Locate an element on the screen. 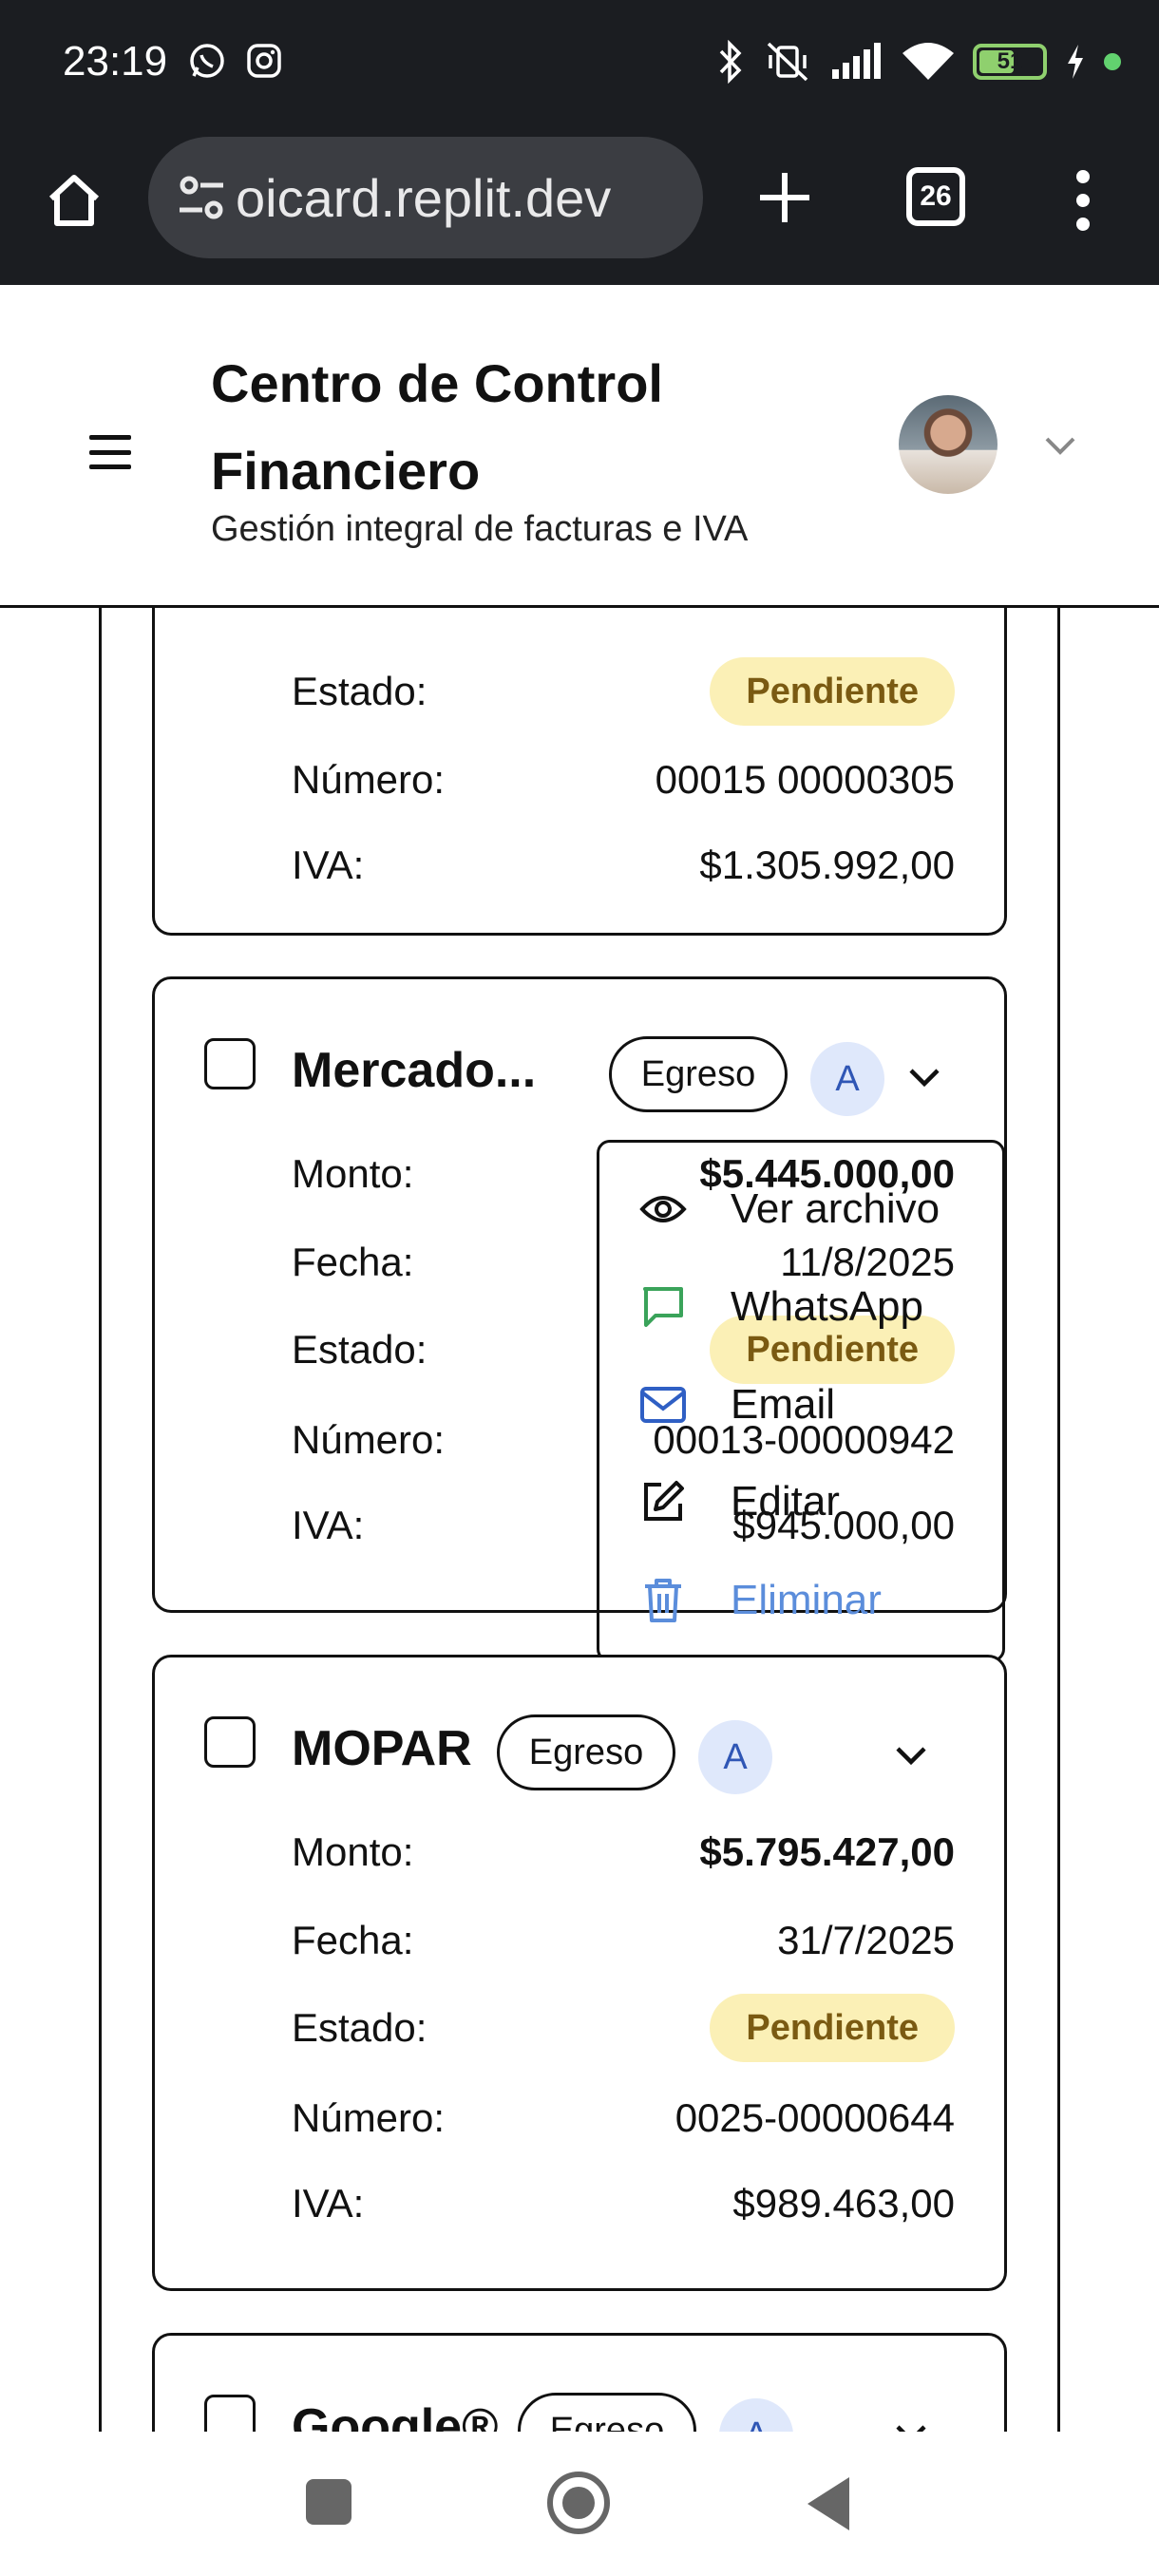 The height and width of the screenshot is (2576, 1159). number-row: Número: 0025-00000644 is located at coordinates (623, 2118).